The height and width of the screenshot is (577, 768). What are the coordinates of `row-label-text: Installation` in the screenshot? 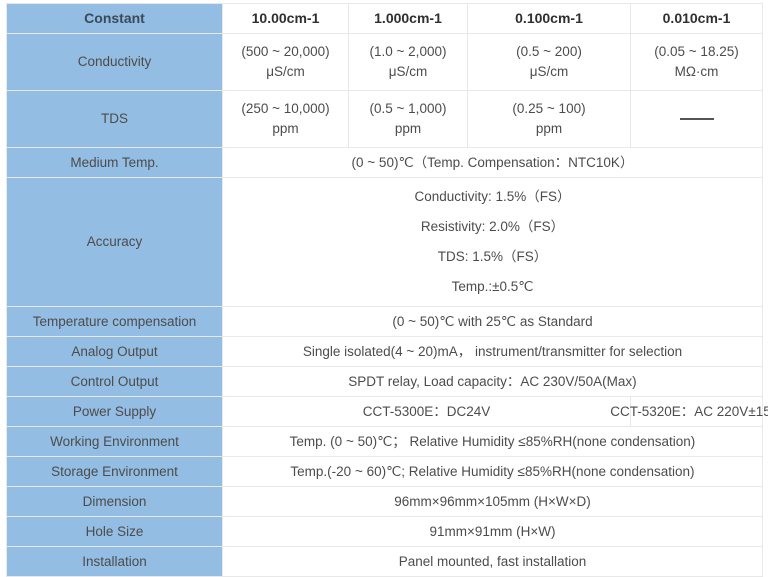 It's located at (114, 561).